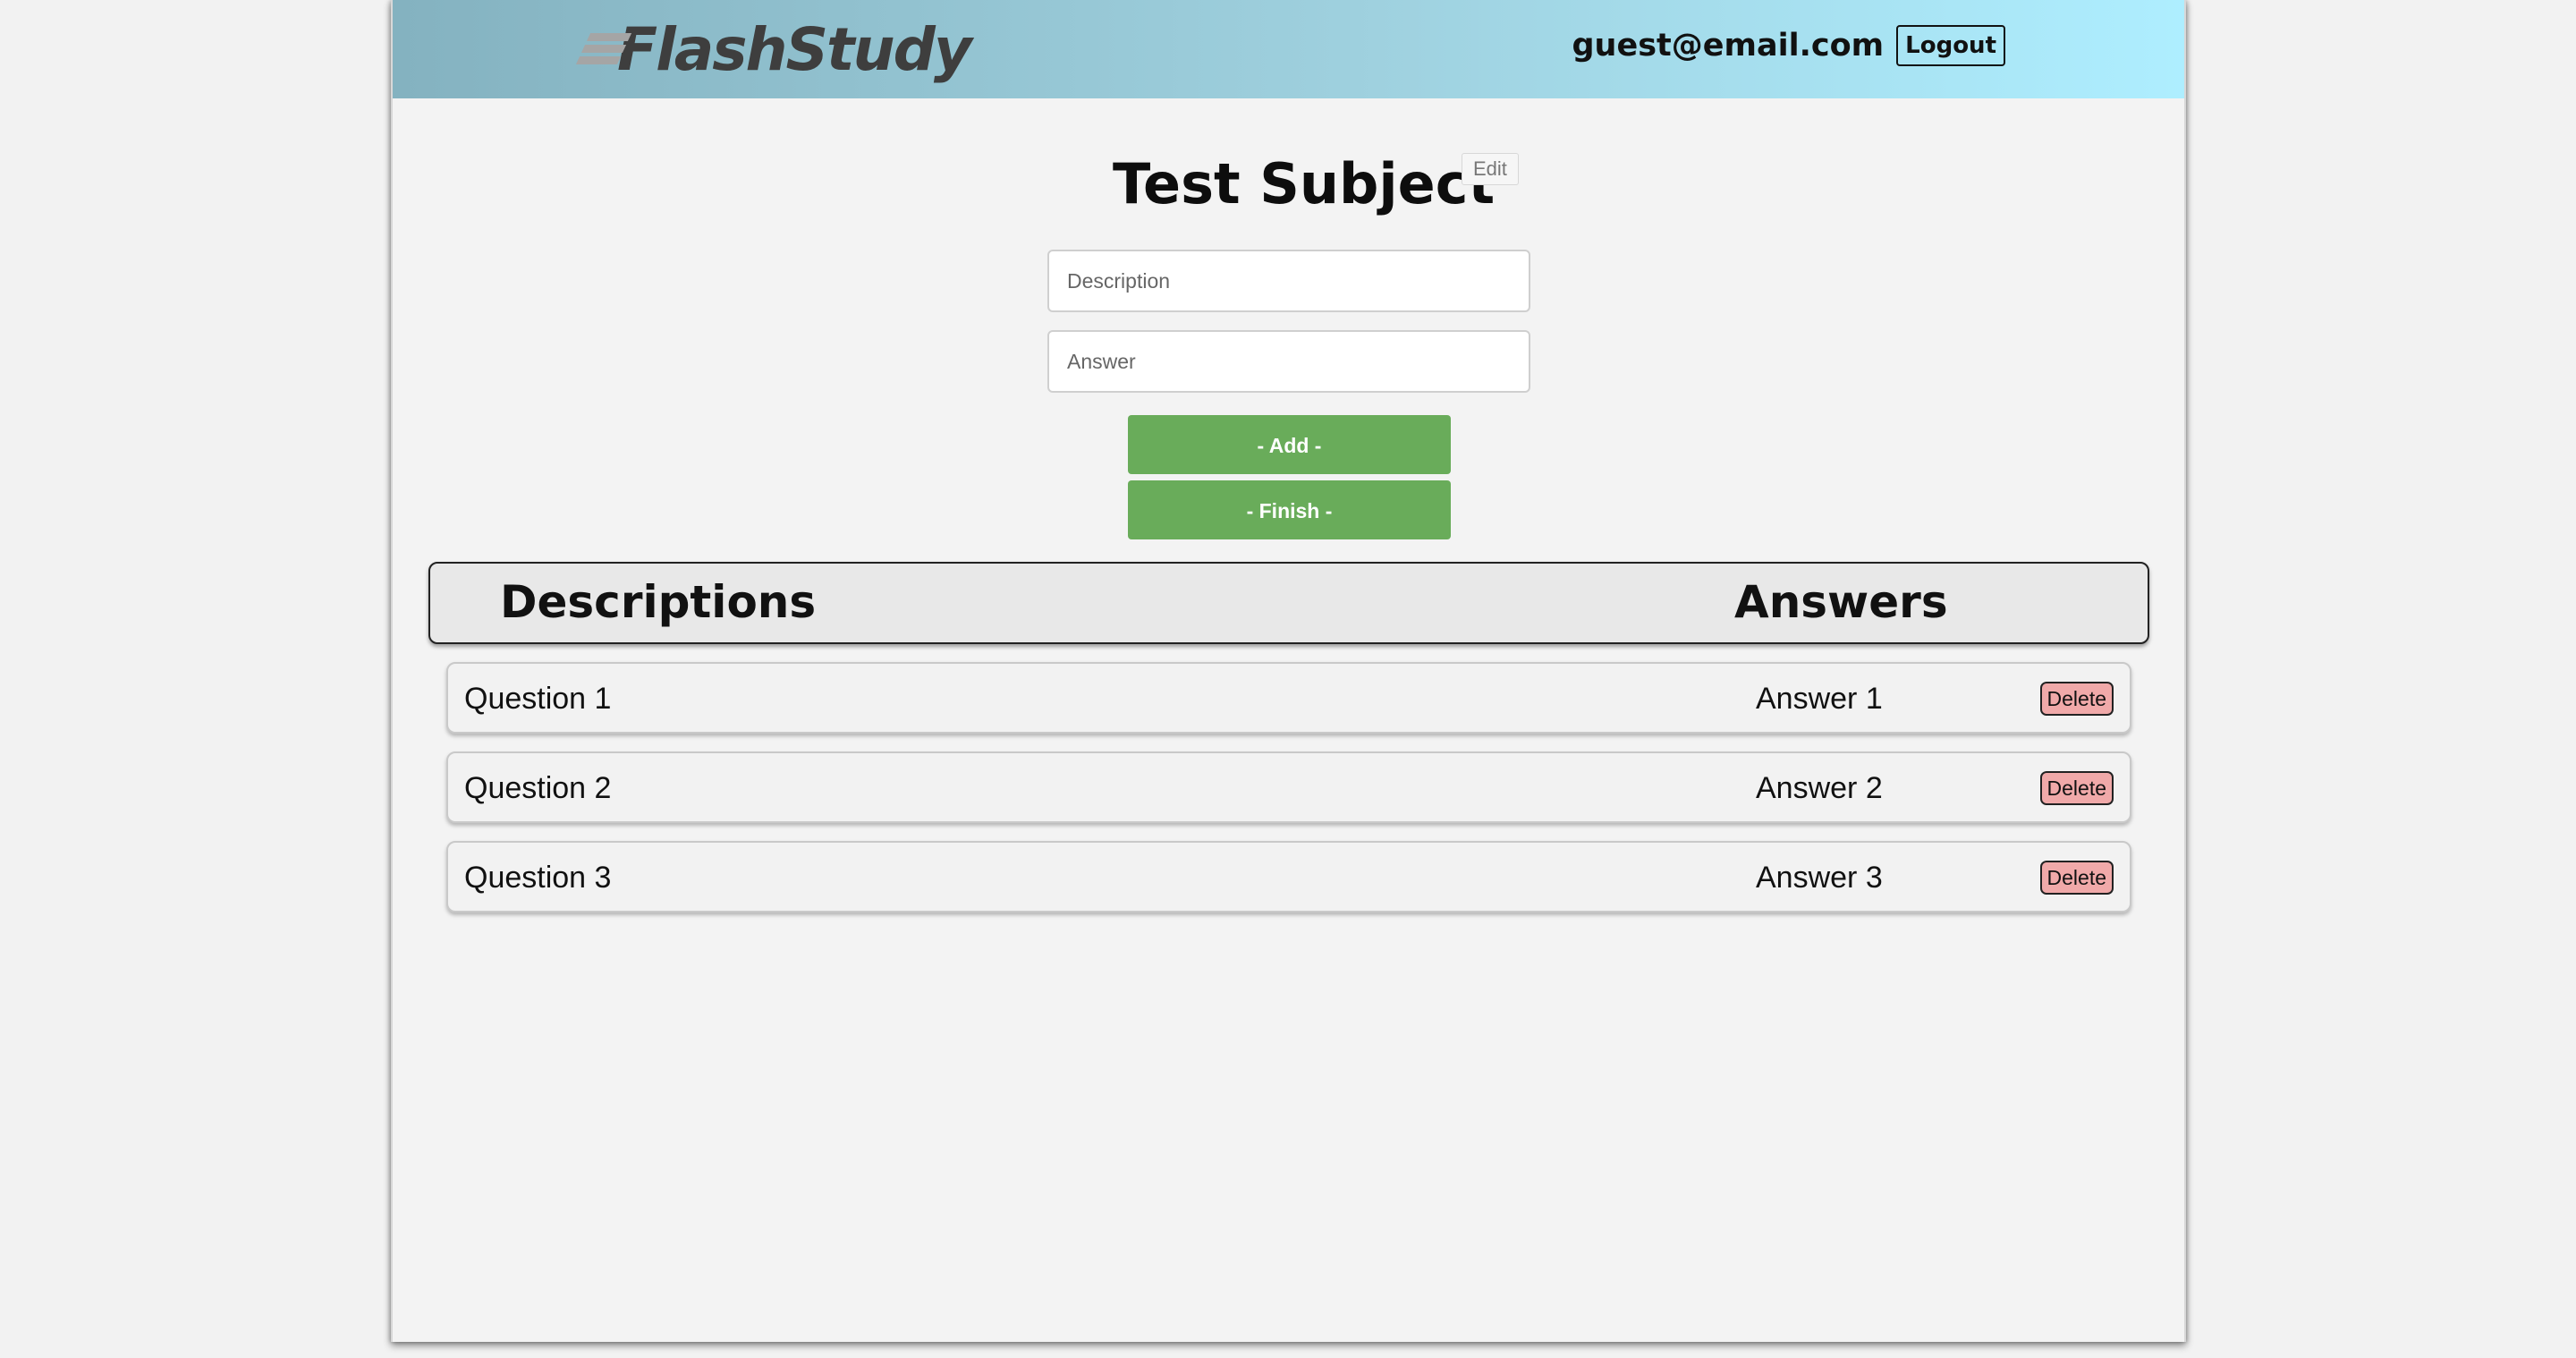 This screenshot has width=2576, height=1358. I want to click on row-question: Question 1, so click(538, 699).